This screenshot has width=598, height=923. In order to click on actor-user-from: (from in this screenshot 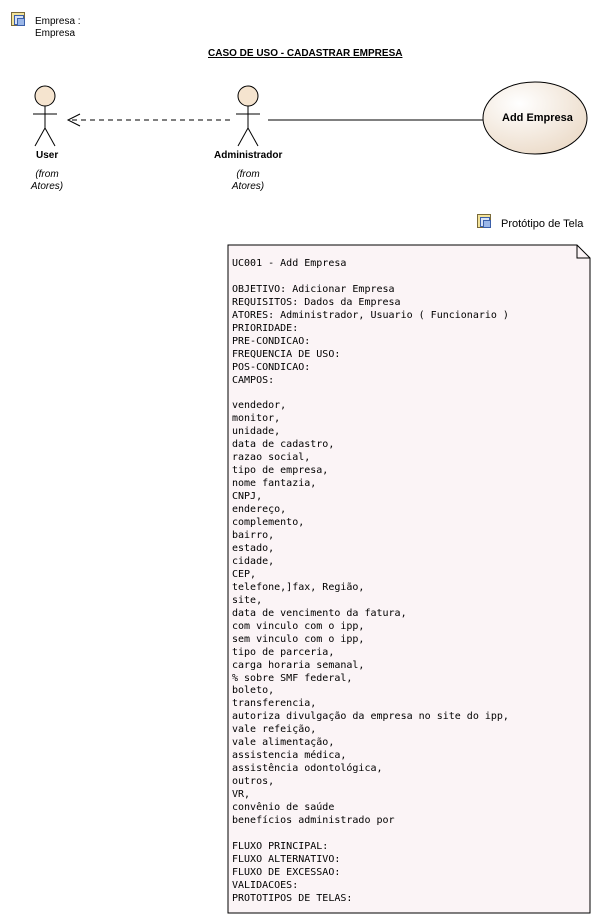, I will do `click(47, 174)`.